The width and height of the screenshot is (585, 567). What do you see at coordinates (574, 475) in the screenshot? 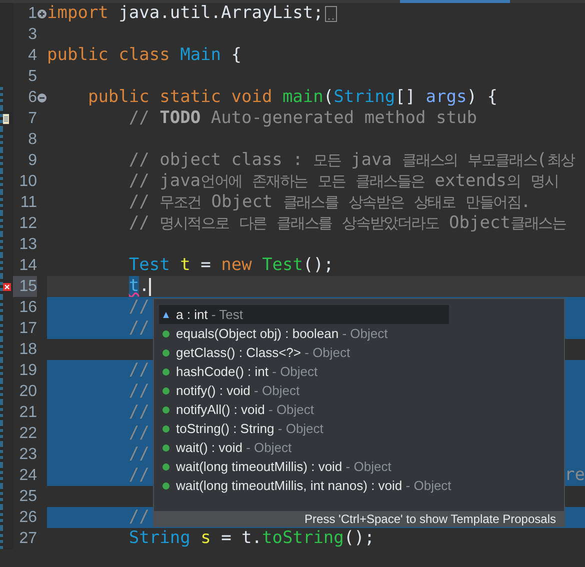
I see `code-token: re` at bounding box center [574, 475].